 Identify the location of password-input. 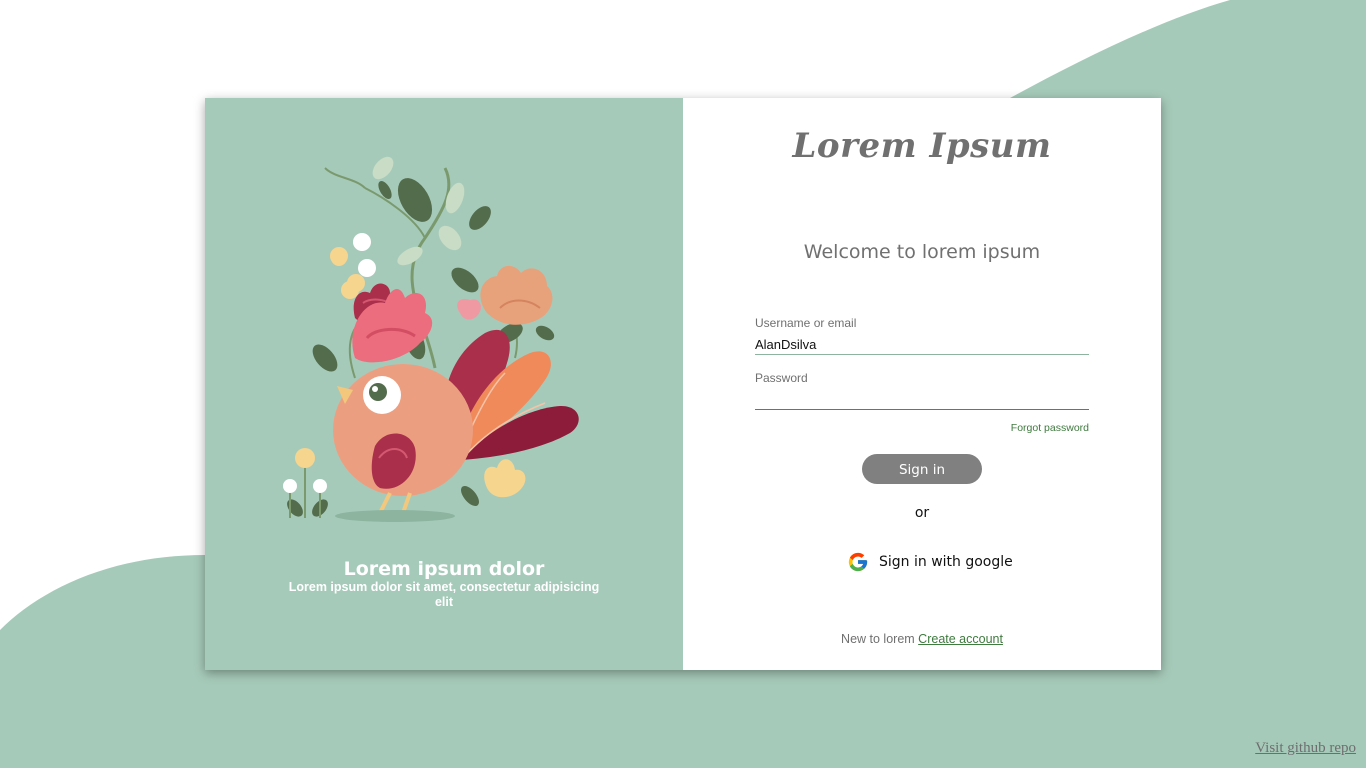
(922, 399).